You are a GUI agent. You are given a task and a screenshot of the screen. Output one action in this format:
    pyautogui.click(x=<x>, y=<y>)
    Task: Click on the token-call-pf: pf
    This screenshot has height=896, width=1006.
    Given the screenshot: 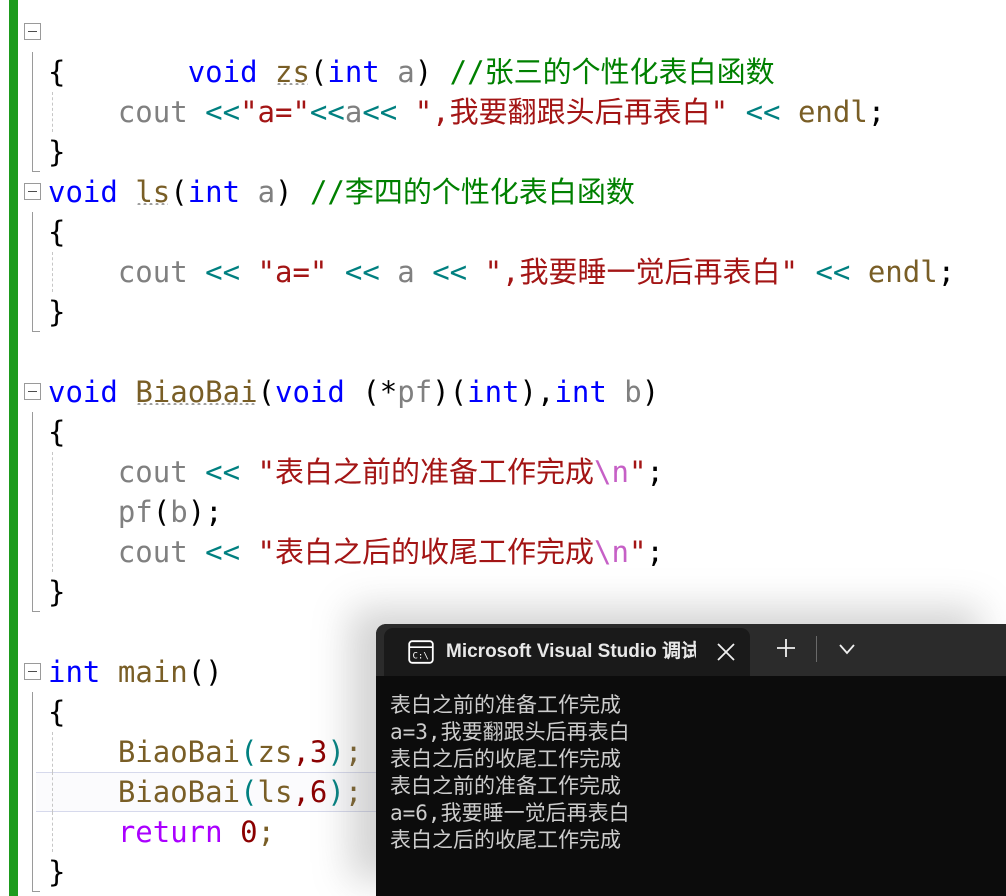 What is the action you would take?
    pyautogui.click(x=135, y=512)
    